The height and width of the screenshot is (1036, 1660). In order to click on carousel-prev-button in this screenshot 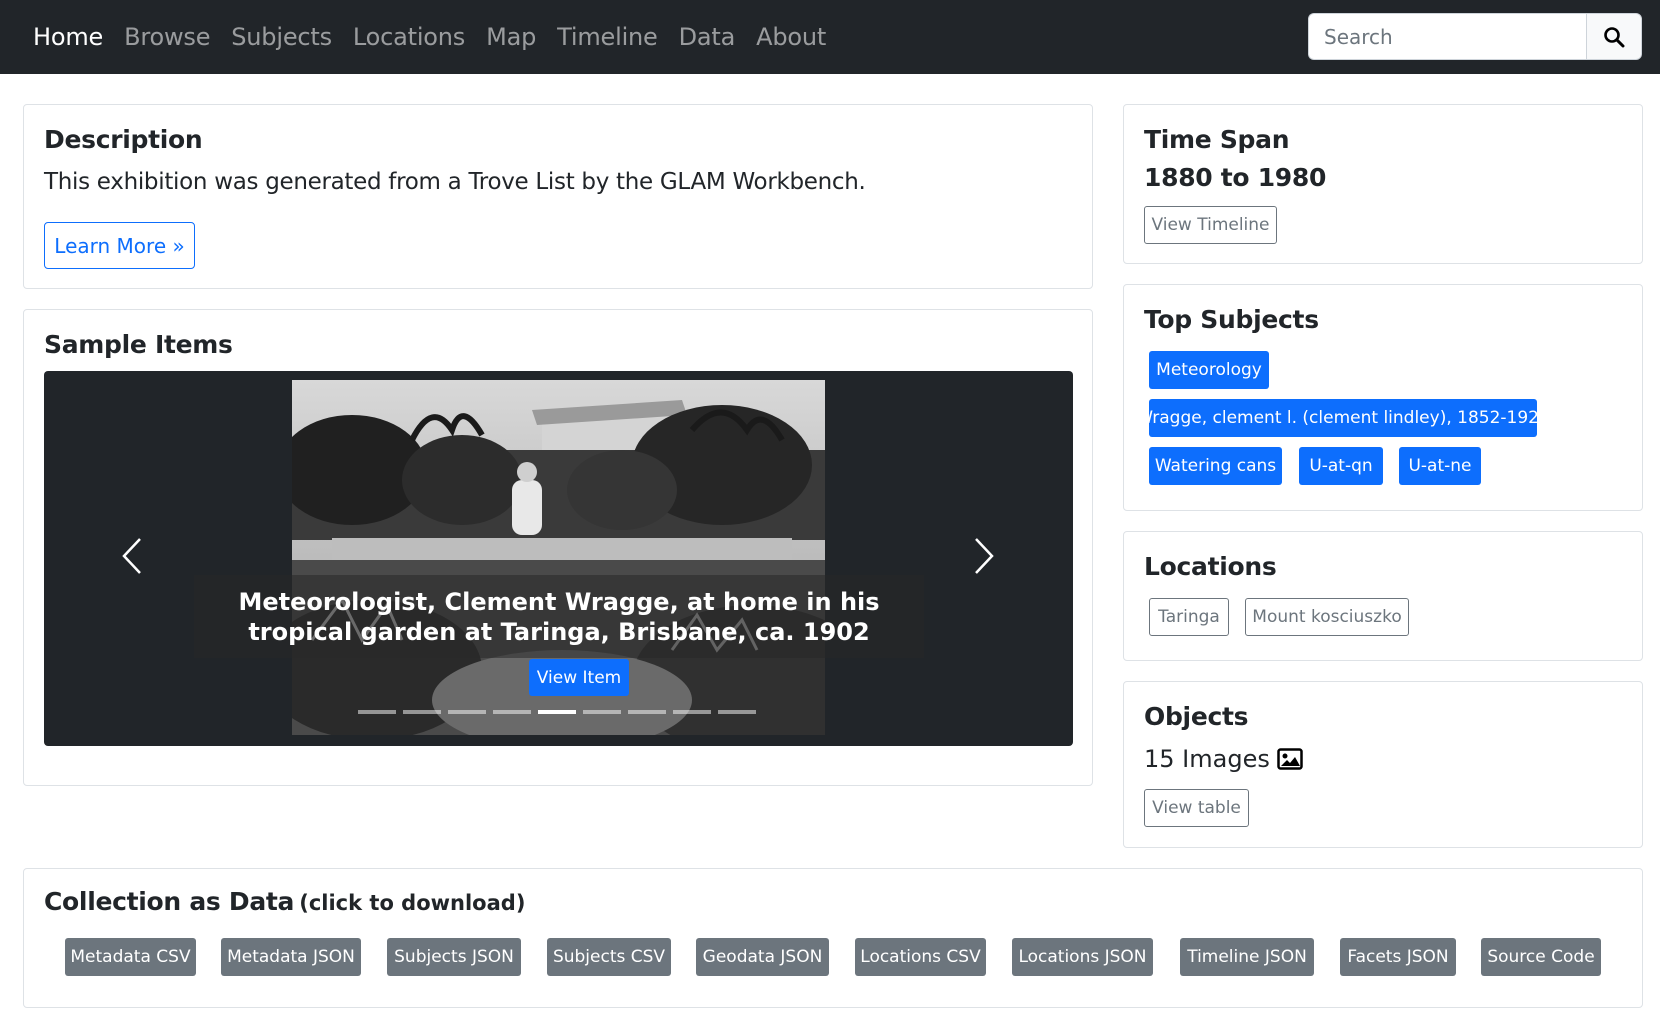, I will do `click(132, 556)`.